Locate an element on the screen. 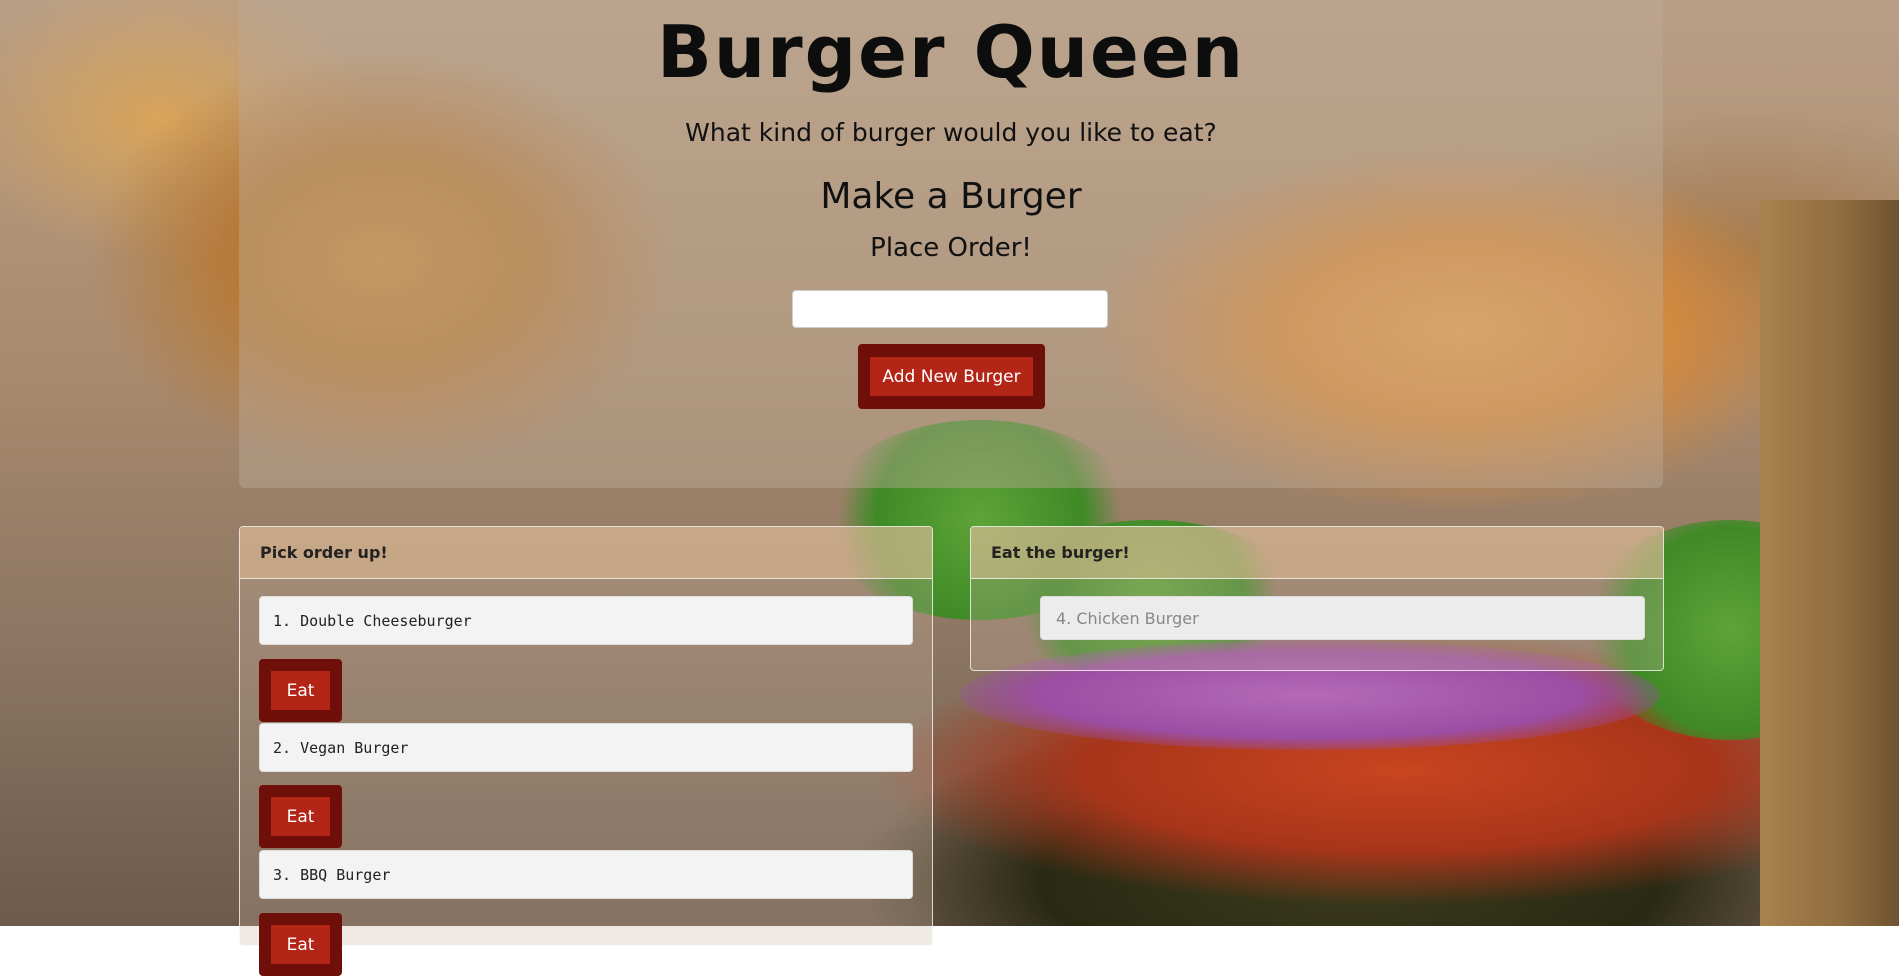  page-title: Burger Queen is located at coordinates (951, 52).